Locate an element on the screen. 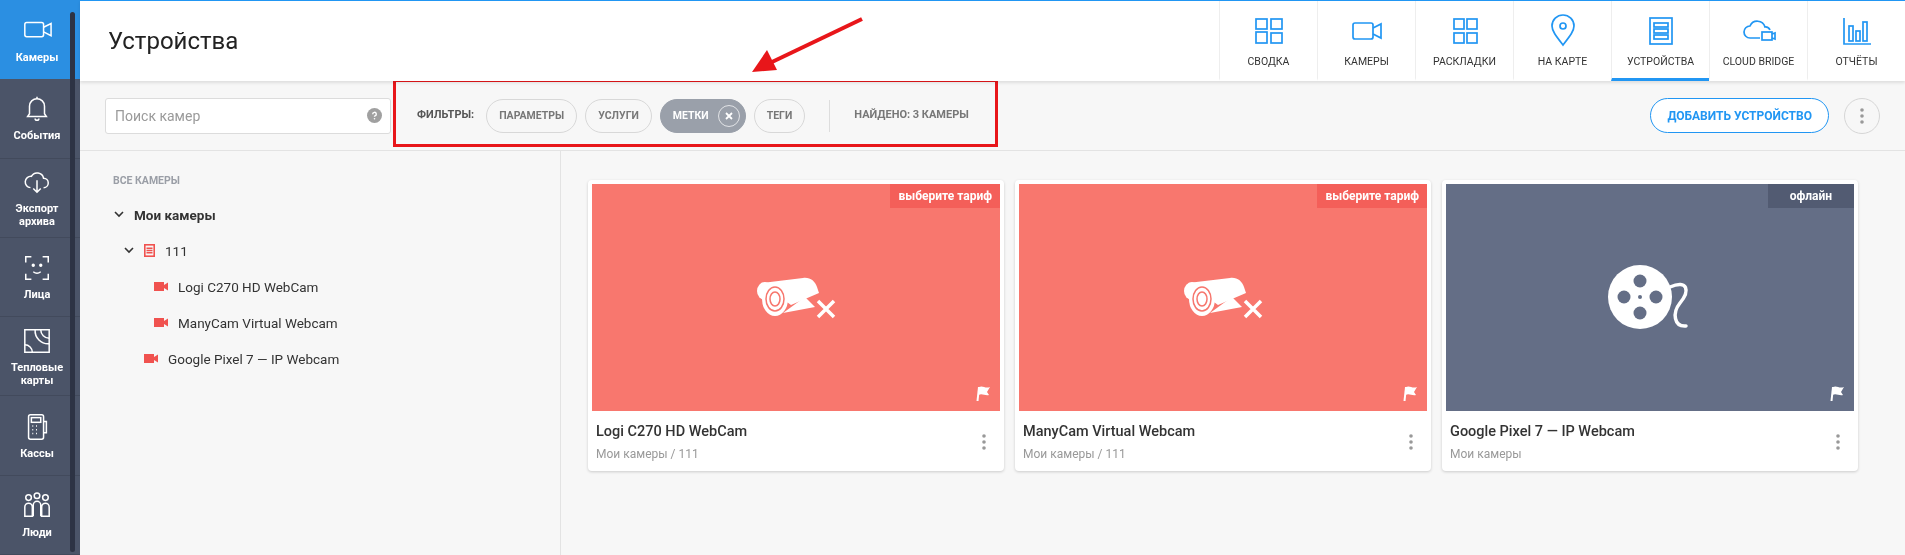 This screenshot has width=1905, height=555. tree-heading: ВСЕ КАМЕРЫ is located at coordinates (147, 181).